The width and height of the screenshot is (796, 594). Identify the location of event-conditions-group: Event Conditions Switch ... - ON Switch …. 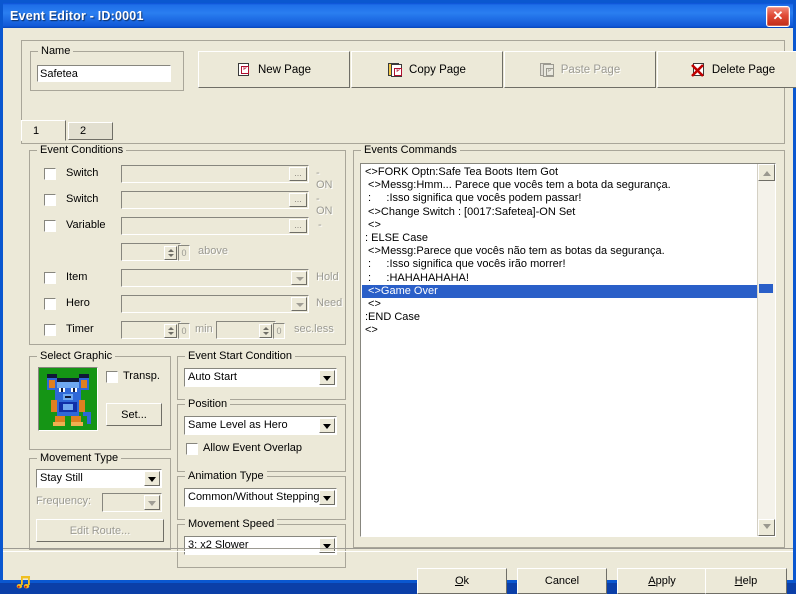
(187, 244).